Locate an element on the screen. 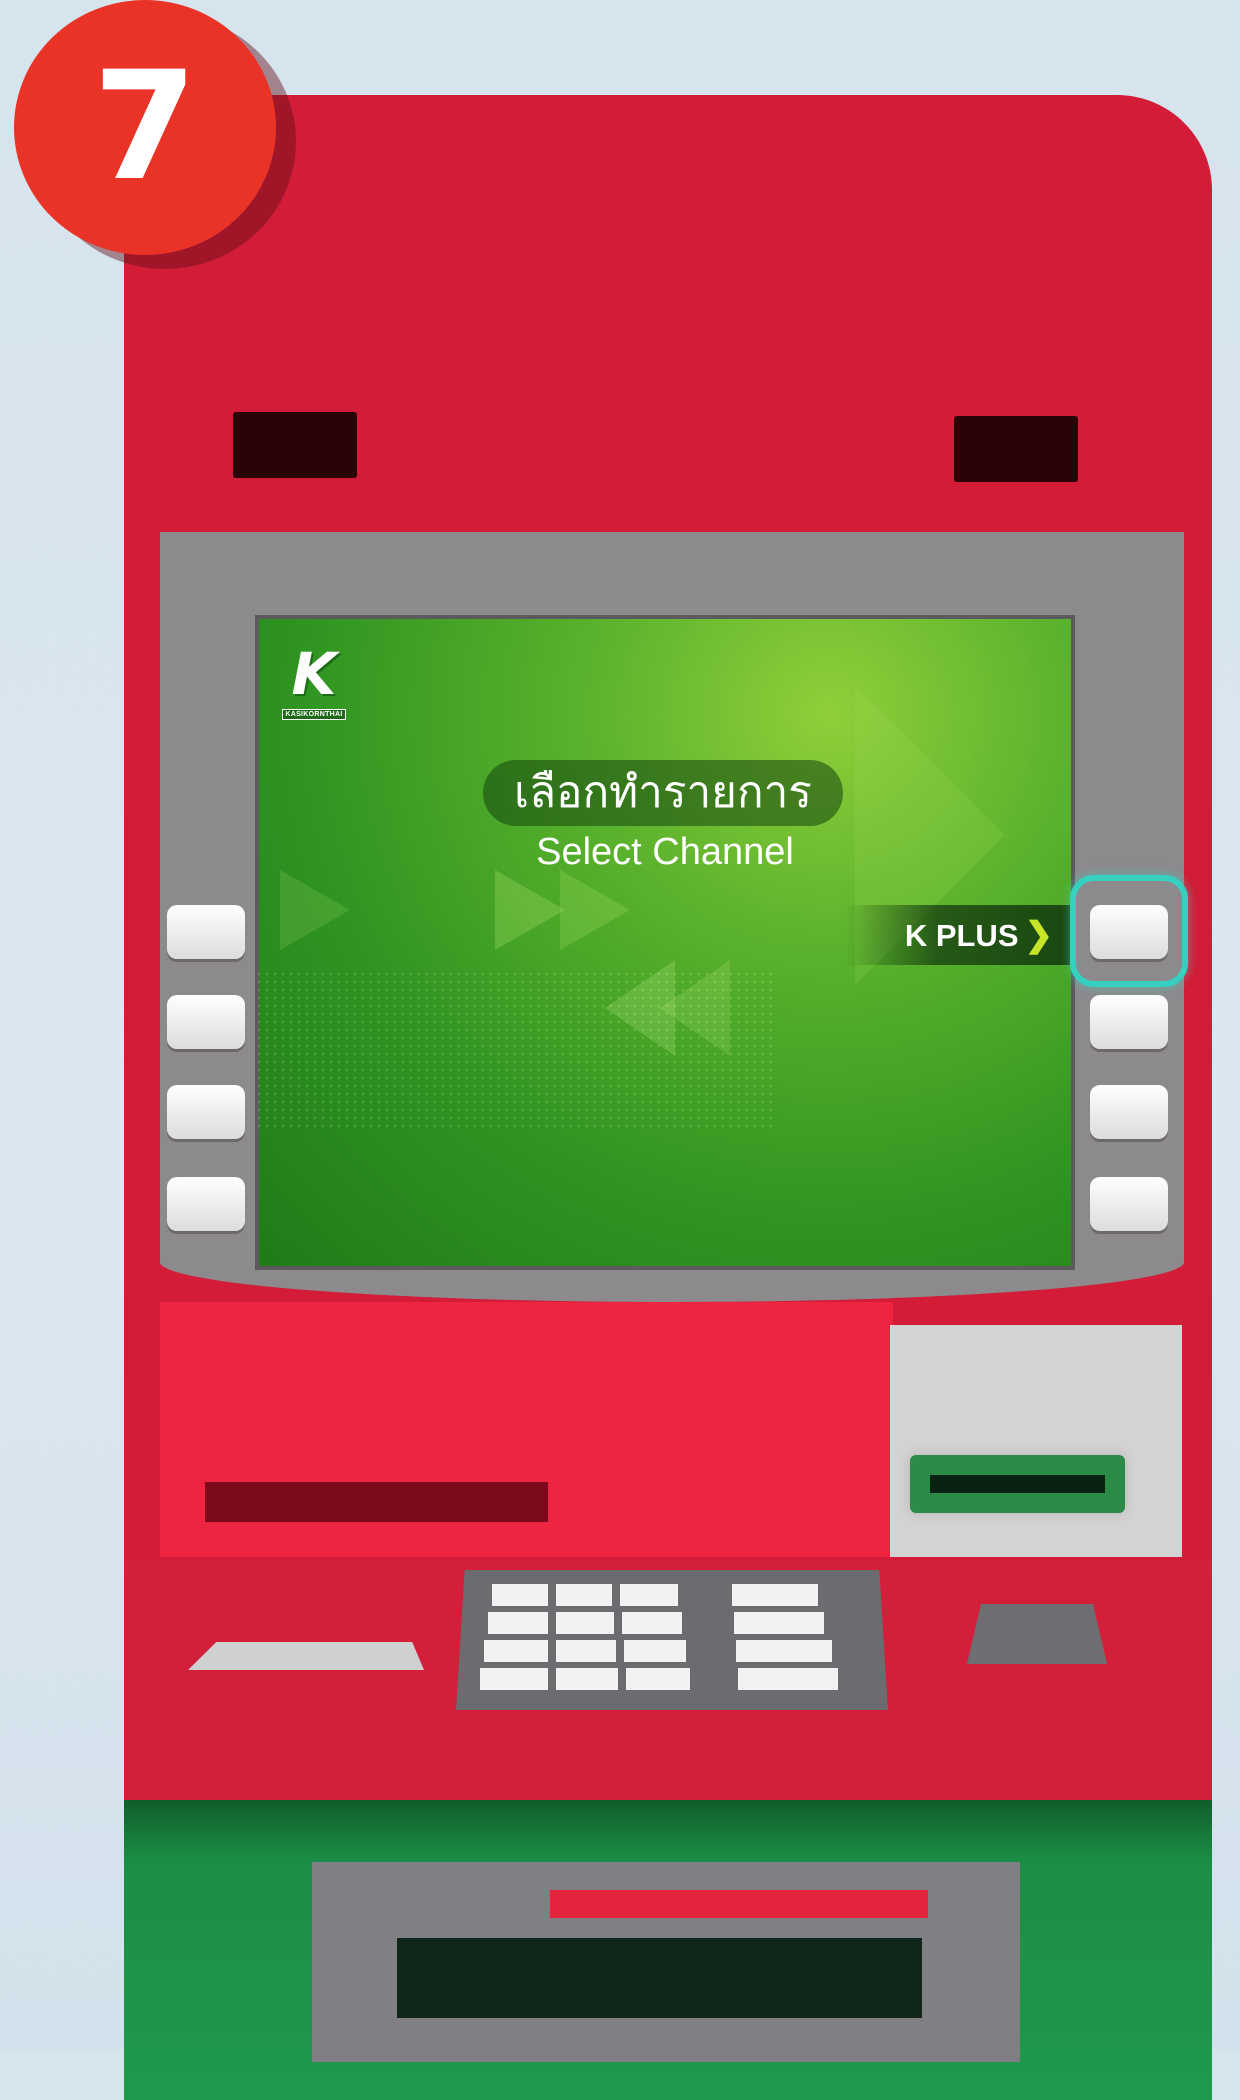 The image size is (1240, 2100). pin-keypad is located at coordinates (672, 1640).